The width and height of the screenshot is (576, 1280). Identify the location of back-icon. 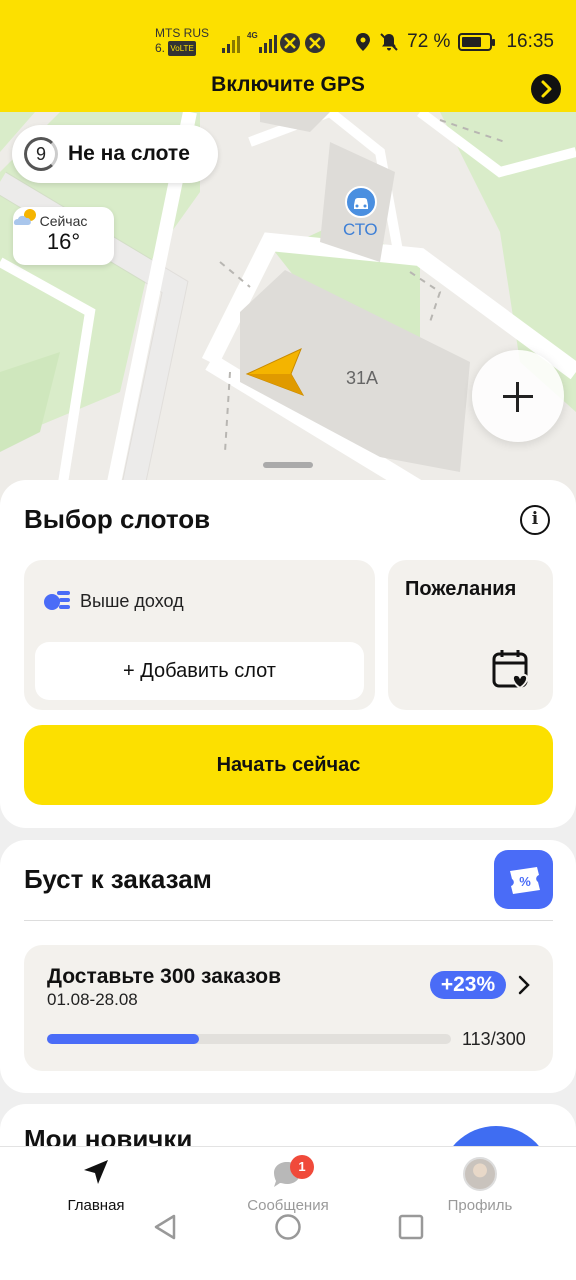
(165, 1227).